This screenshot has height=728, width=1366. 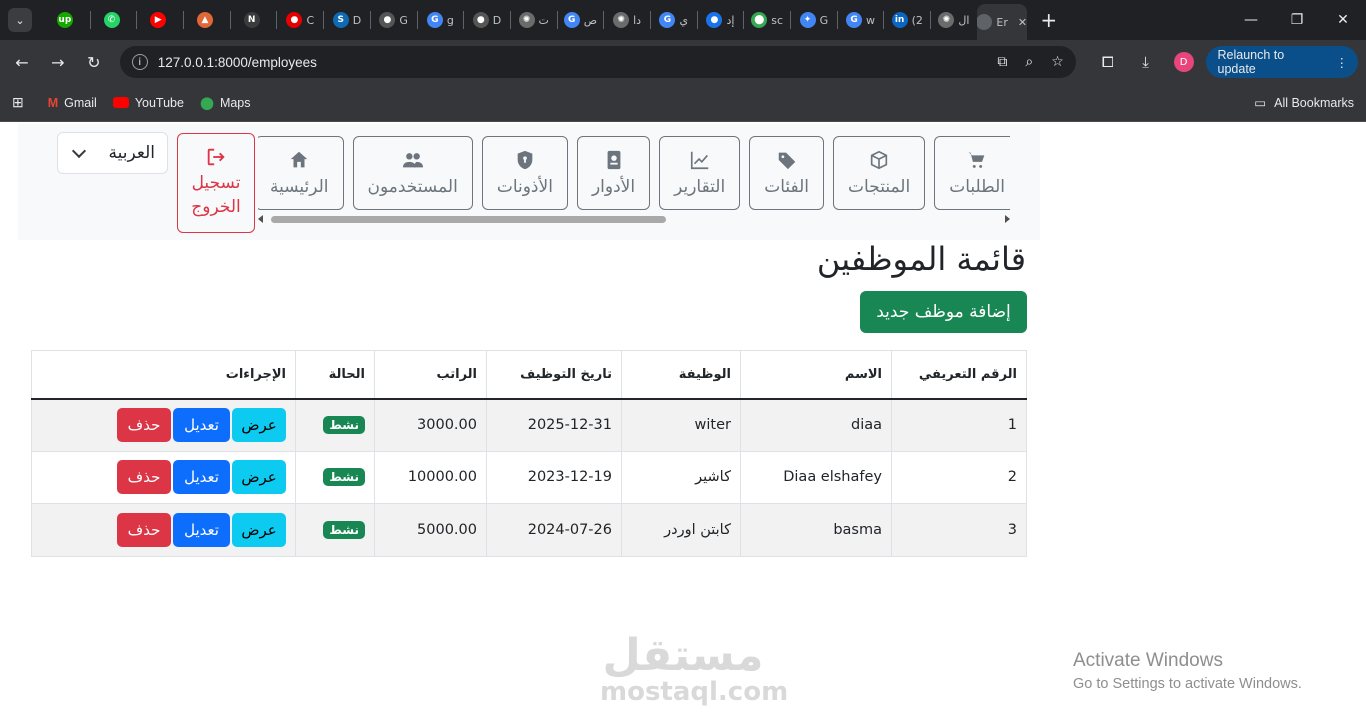 I want to click on address-bar: i 127.0.0.1:8000/employees ⧉ ⌕ ☆, so click(x=597, y=62).